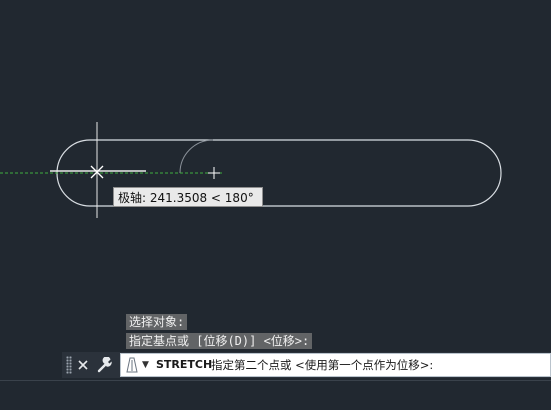  What do you see at coordinates (188, 197) in the screenshot?
I see `polar-tracking-tooltip: 极轴: 241.3508 < 180°` at bounding box center [188, 197].